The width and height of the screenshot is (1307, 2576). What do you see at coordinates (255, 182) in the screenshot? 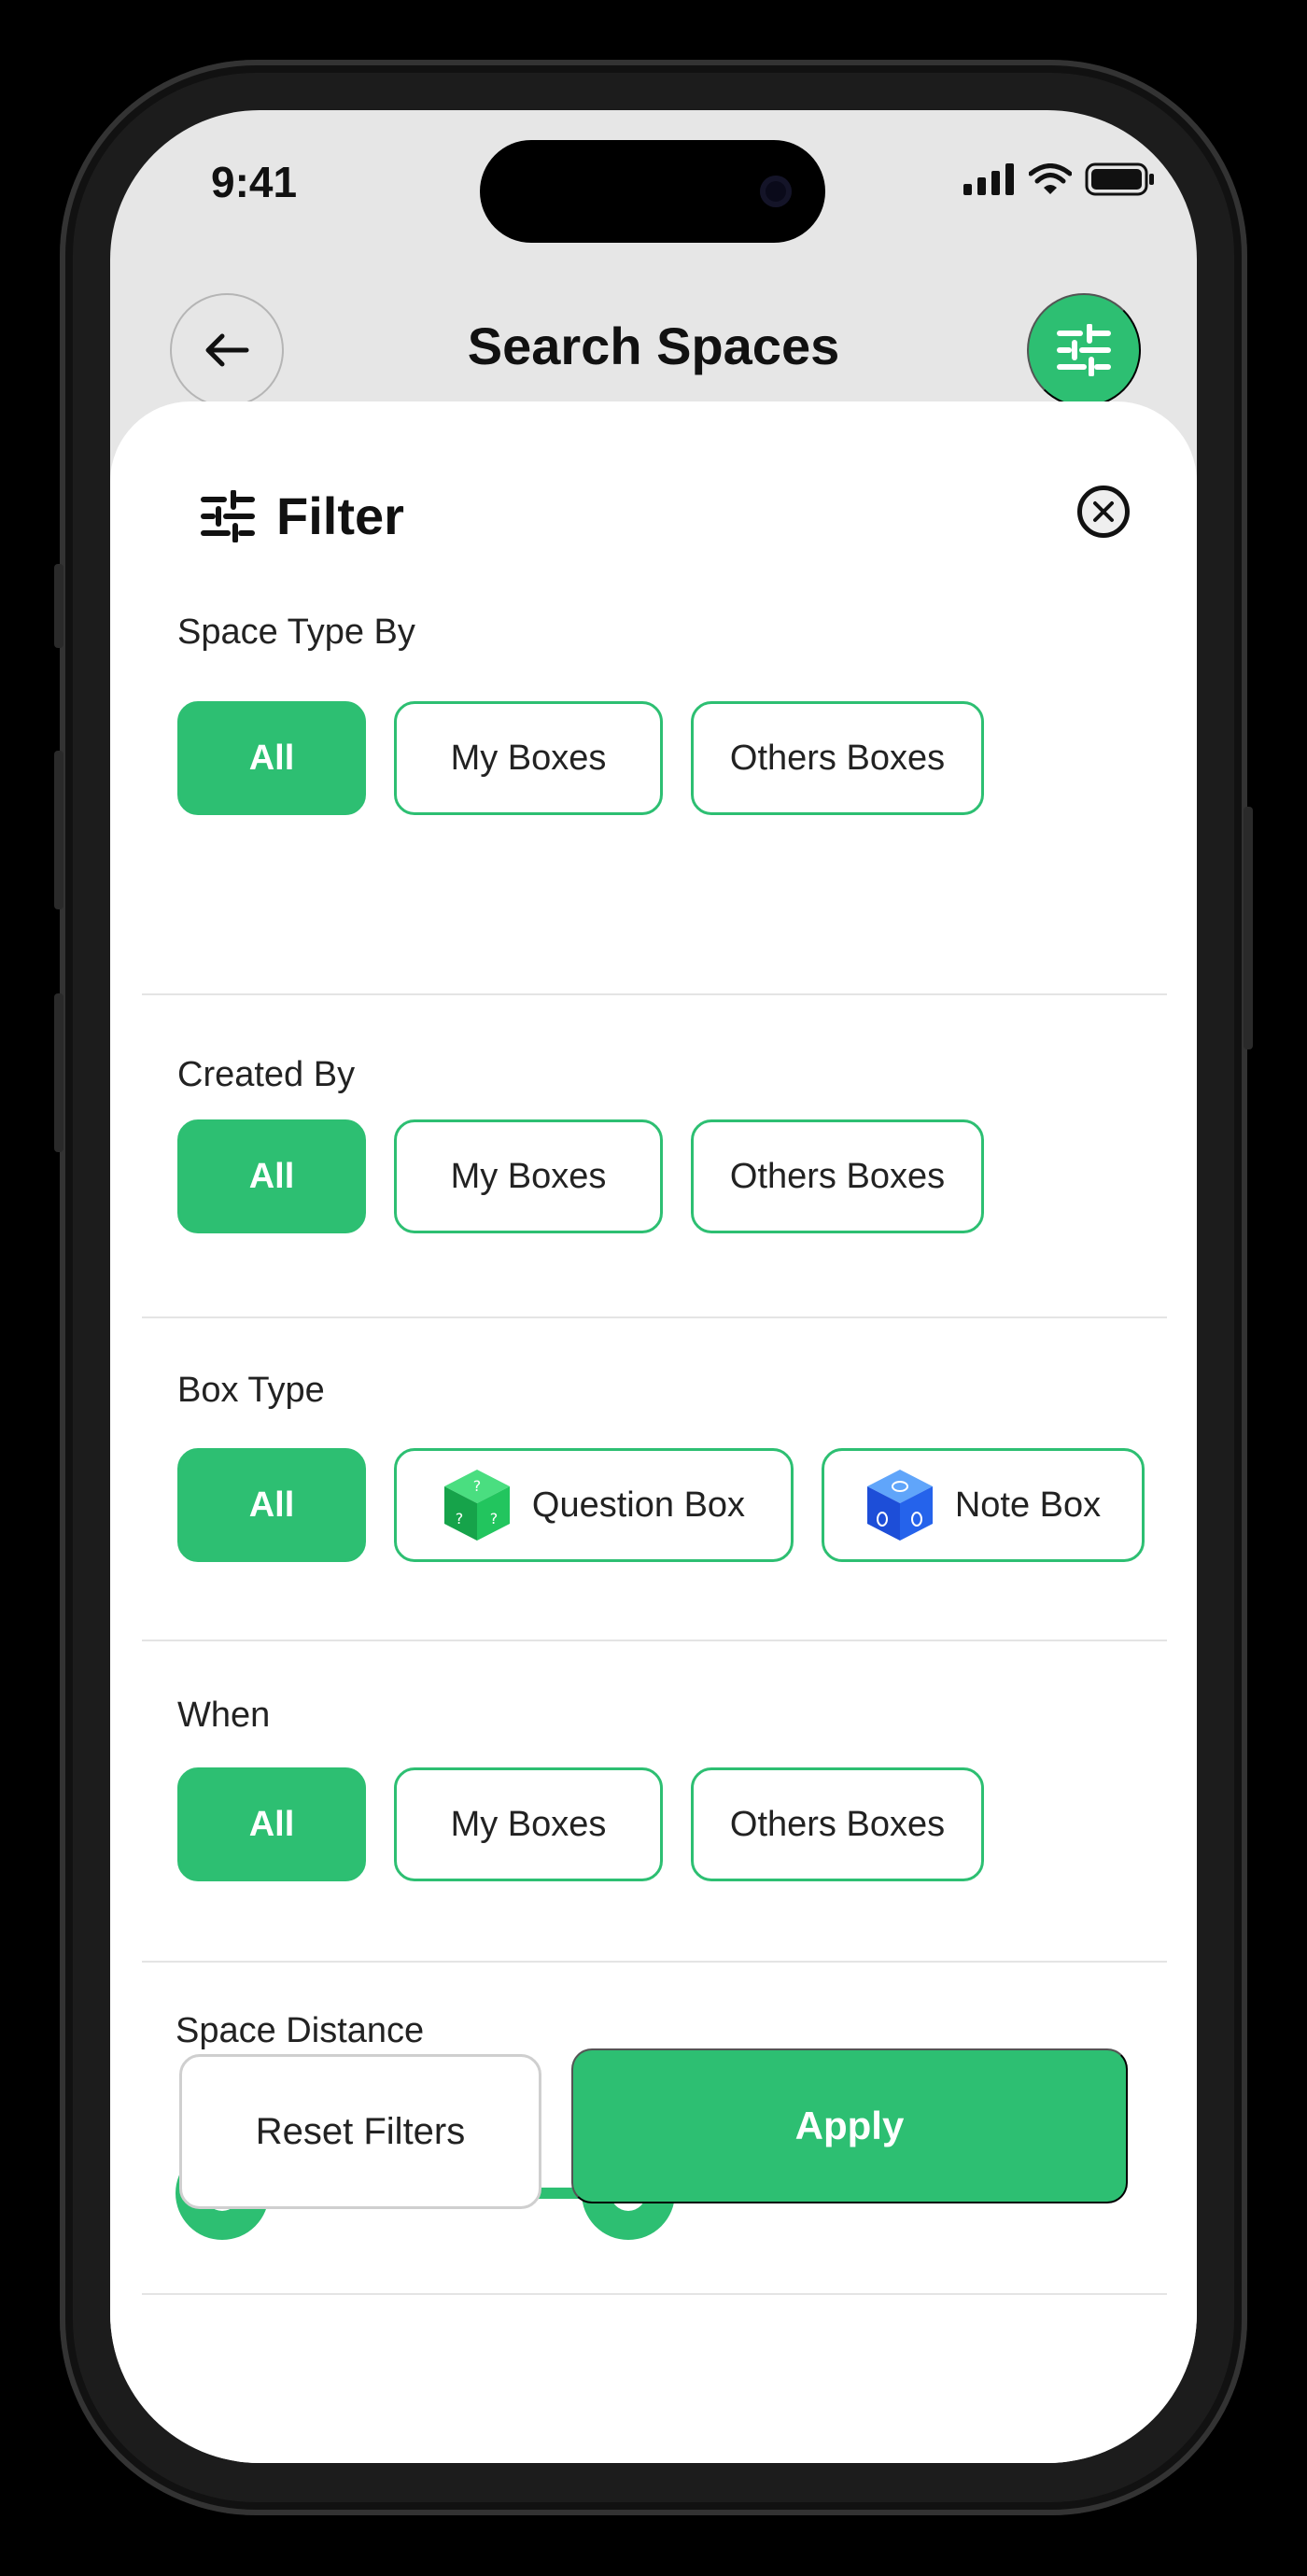
I see `status-time: 9:41` at bounding box center [255, 182].